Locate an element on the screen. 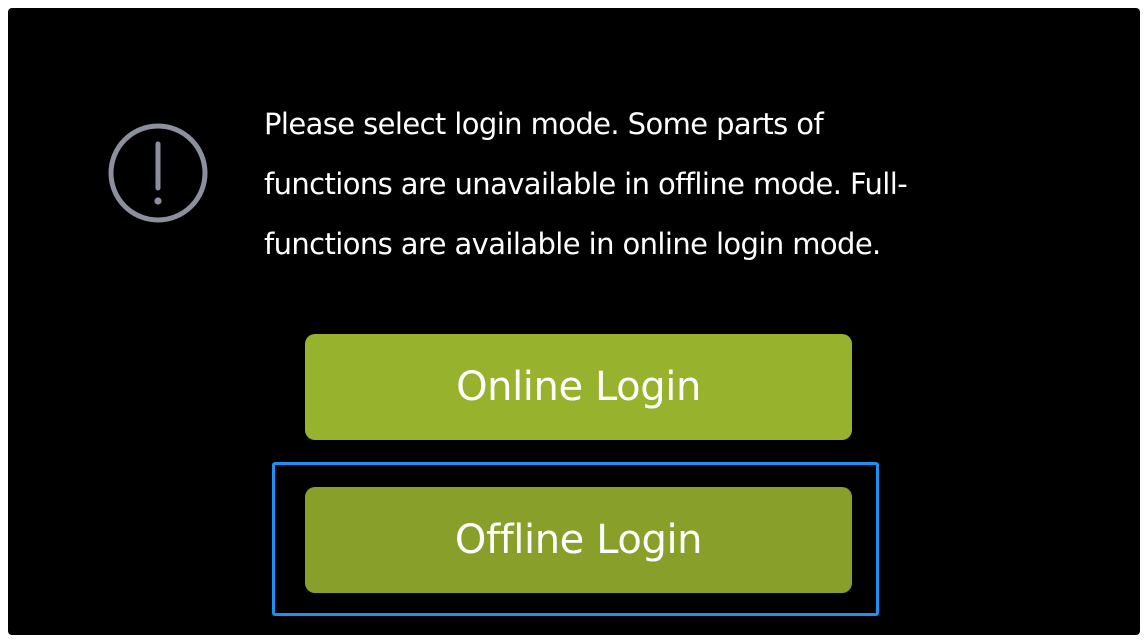 Image resolution: width=1148 pixels, height=643 pixels. online-login-label: Online Login is located at coordinates (578, 387).